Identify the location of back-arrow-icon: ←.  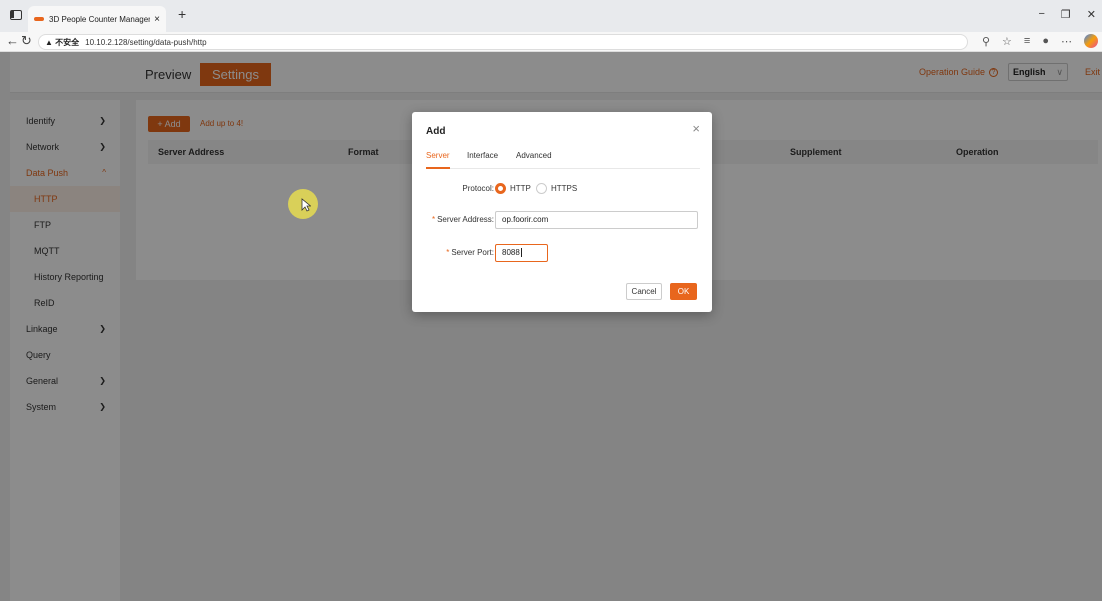
(12, 40).